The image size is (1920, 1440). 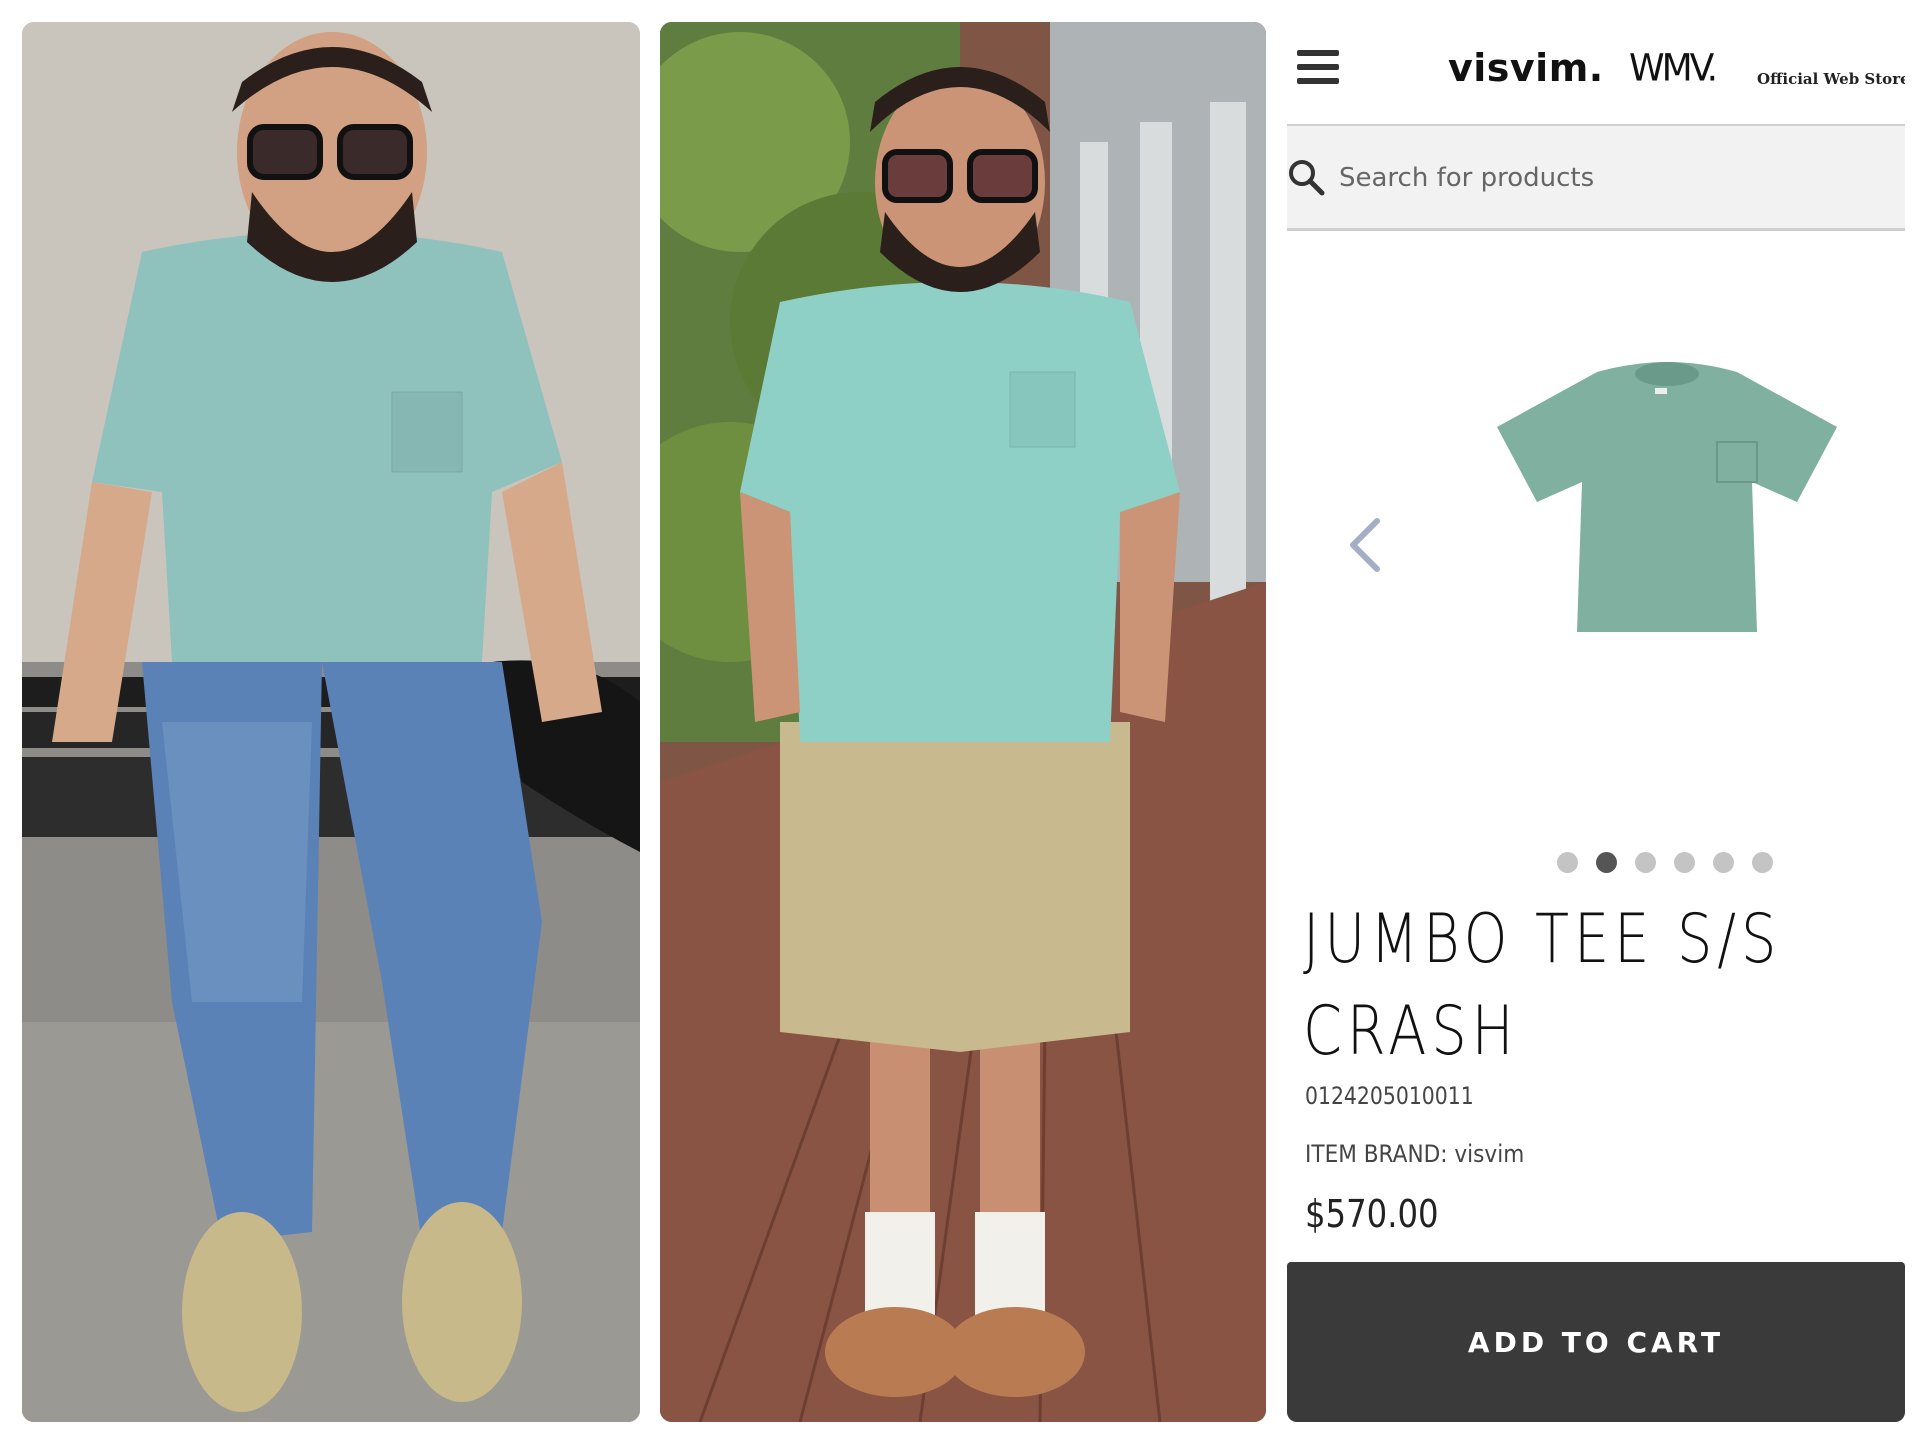 What do you see at coordinates (1545, 986) in the screenshot?
I see `product-title: JUMBO TEE S/S CRASH` at bounding box center [1545, 986].